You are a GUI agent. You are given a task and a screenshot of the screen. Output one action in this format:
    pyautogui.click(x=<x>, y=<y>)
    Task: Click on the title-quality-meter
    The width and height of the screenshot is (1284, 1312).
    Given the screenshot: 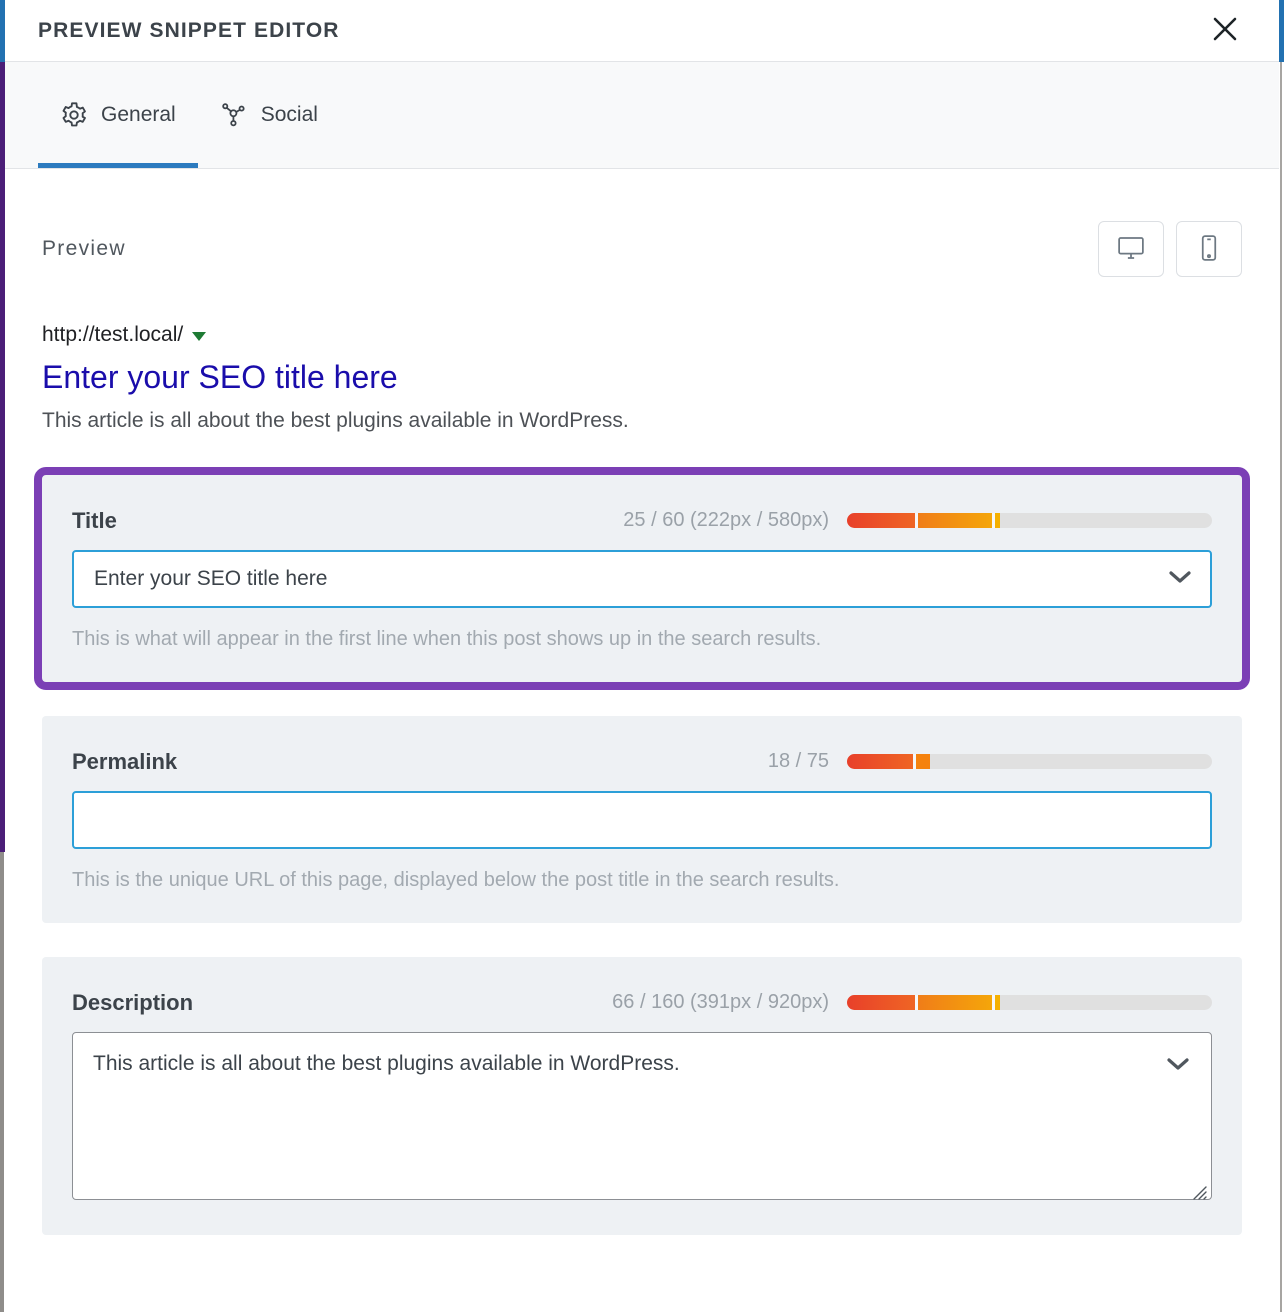 What is the action you would take?
    pyautogui.click(x=1029, y=521)
    